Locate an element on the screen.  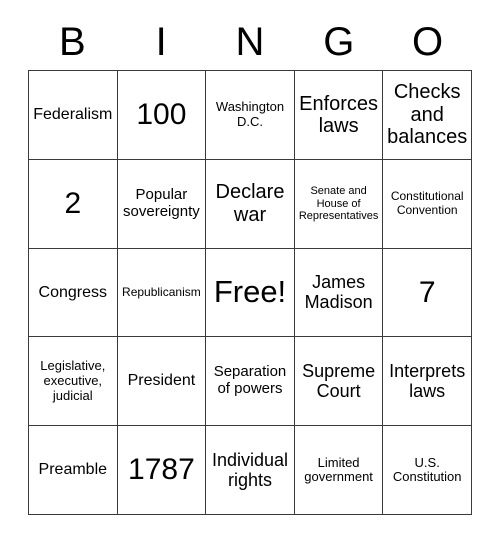
bingo-cell-label: Constitutional Convention is located at coordinates (427, 203).